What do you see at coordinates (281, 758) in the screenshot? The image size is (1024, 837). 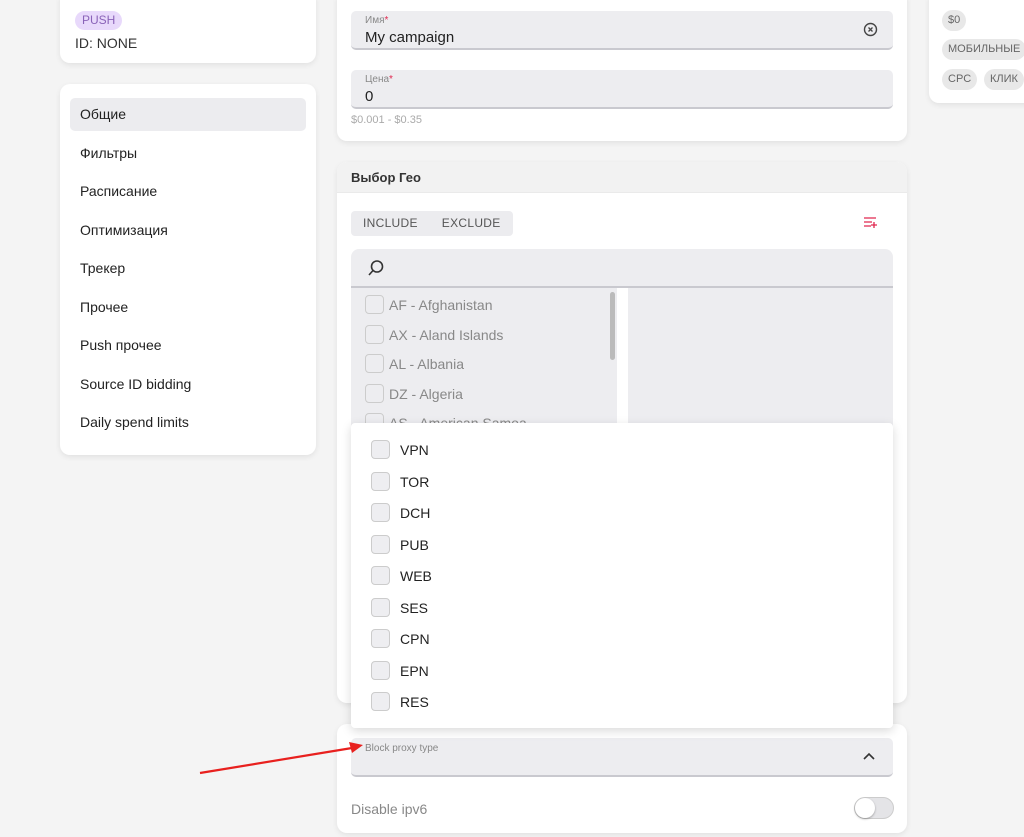 I see `annotation-arrow` at bounding box center [281, 758].